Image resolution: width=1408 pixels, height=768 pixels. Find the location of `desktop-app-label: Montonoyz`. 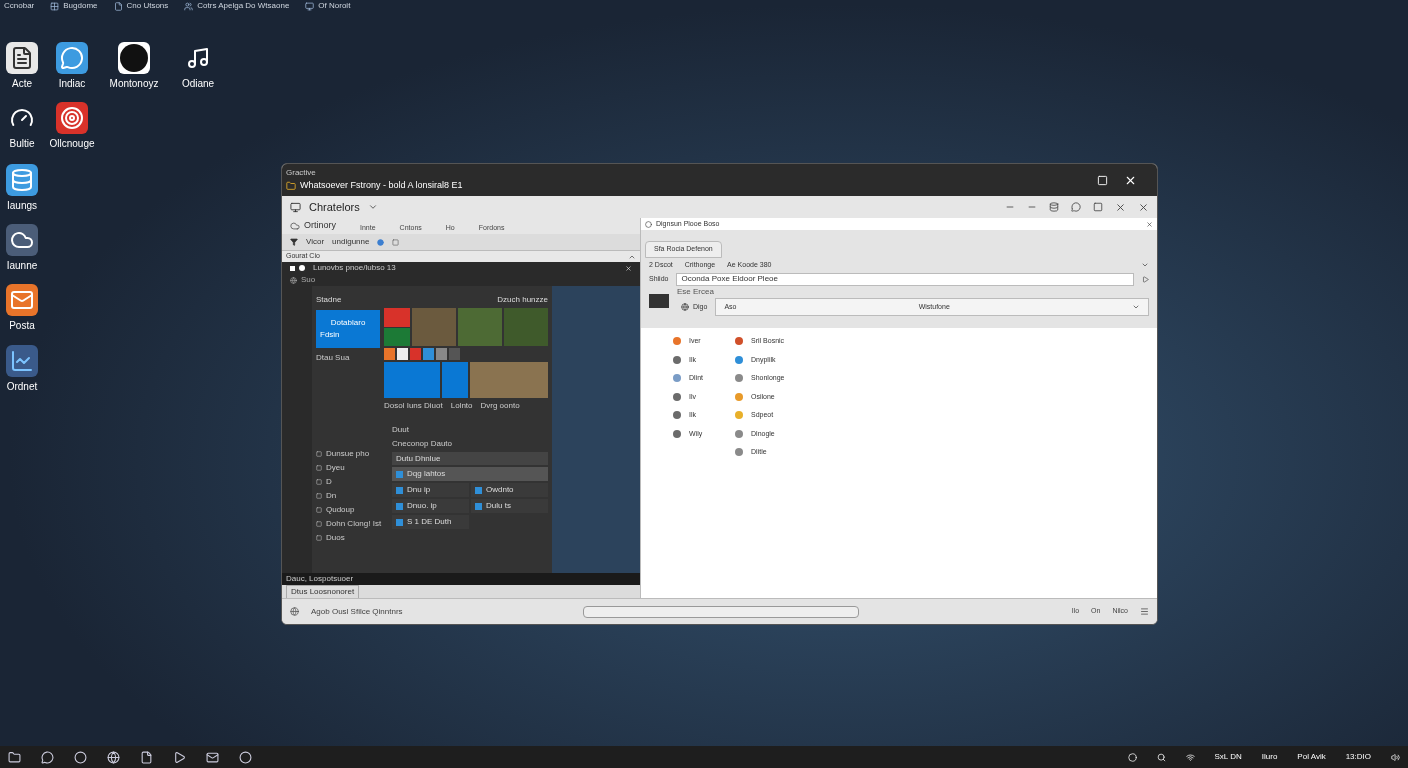

desktop-app-label: Montonoyz is located at coordinates (134, 84).